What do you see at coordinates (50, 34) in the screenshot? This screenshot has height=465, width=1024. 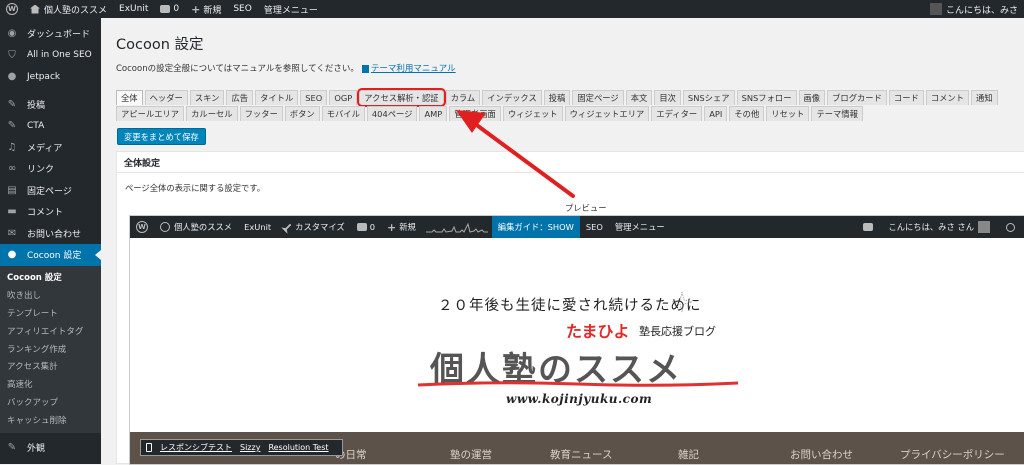 I see `sidebar-item-dashboard: ◉ ダッシュボード` at bounding box center [50, 34].